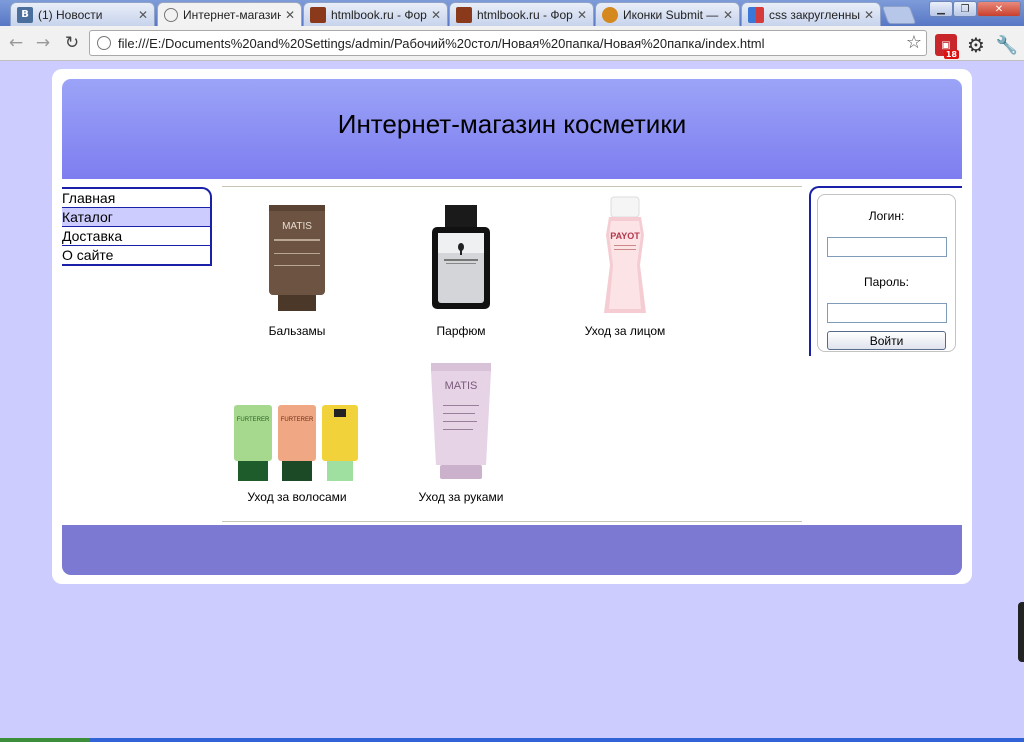 The width and height of the screenshot is (1024, 742). I want to click on tab-internet-magazin: Интернет-магазин ✕, so click(229, 14).